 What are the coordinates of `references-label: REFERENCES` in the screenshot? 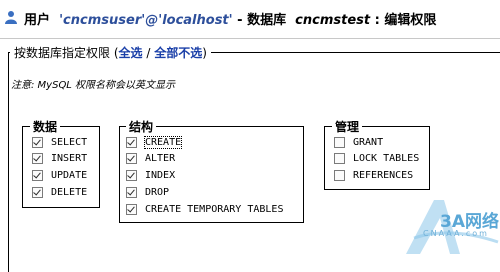 It's located at (383, 175).